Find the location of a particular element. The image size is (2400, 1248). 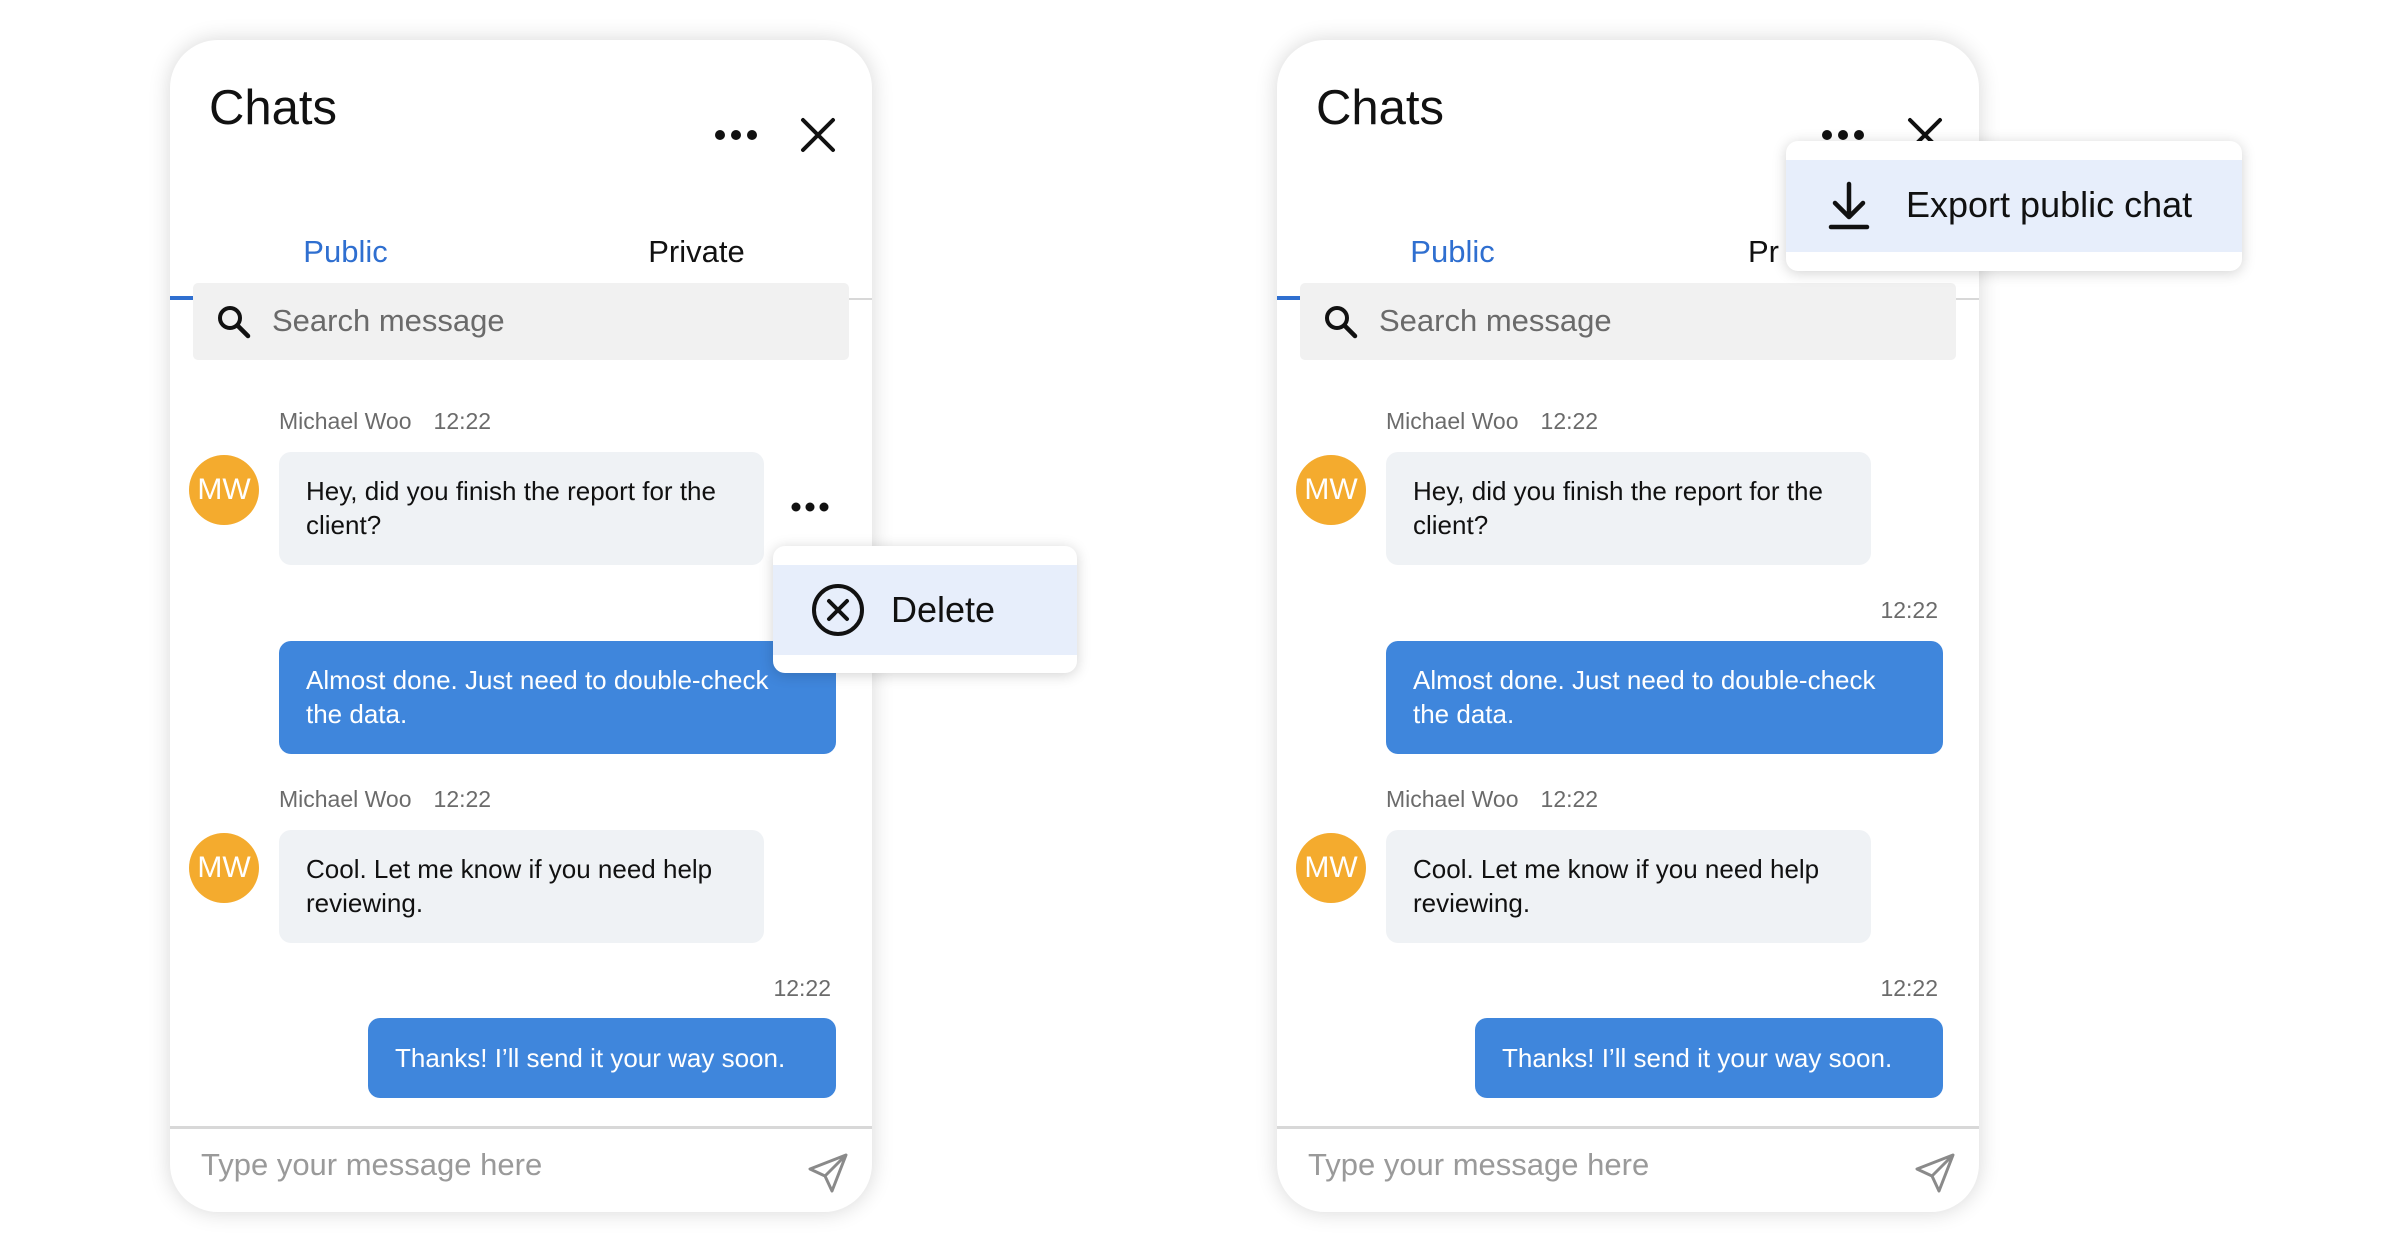

download-icon is located at coordinates (1849, 205).